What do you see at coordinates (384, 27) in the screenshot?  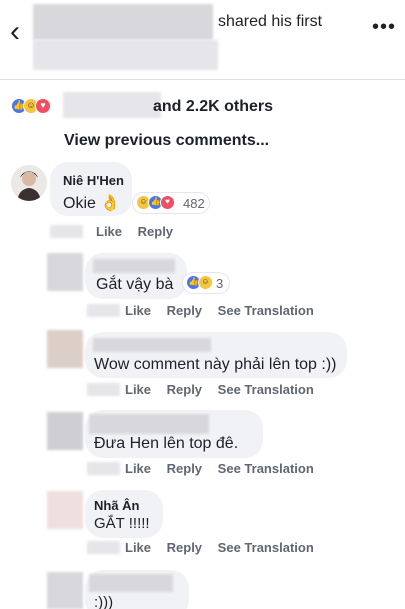 I see `more-dots-icon: •••` at bounding box center [384, 27].